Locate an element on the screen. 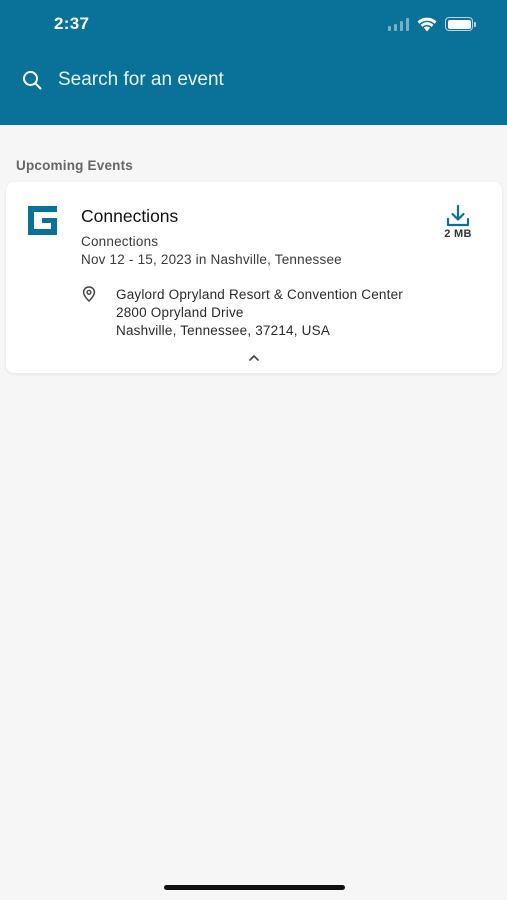 This screenshot has width=507, height=900. guidebook-logo-icon is located at coordinates (42, 220).